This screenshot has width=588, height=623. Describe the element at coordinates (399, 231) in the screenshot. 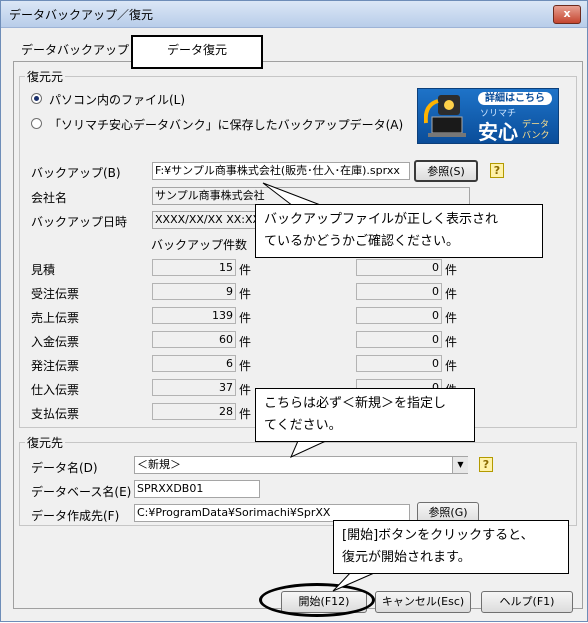

I see `callout-backup-check: バックアップファイルが正しく表示され ているかどうかご確認ください。` at that location.